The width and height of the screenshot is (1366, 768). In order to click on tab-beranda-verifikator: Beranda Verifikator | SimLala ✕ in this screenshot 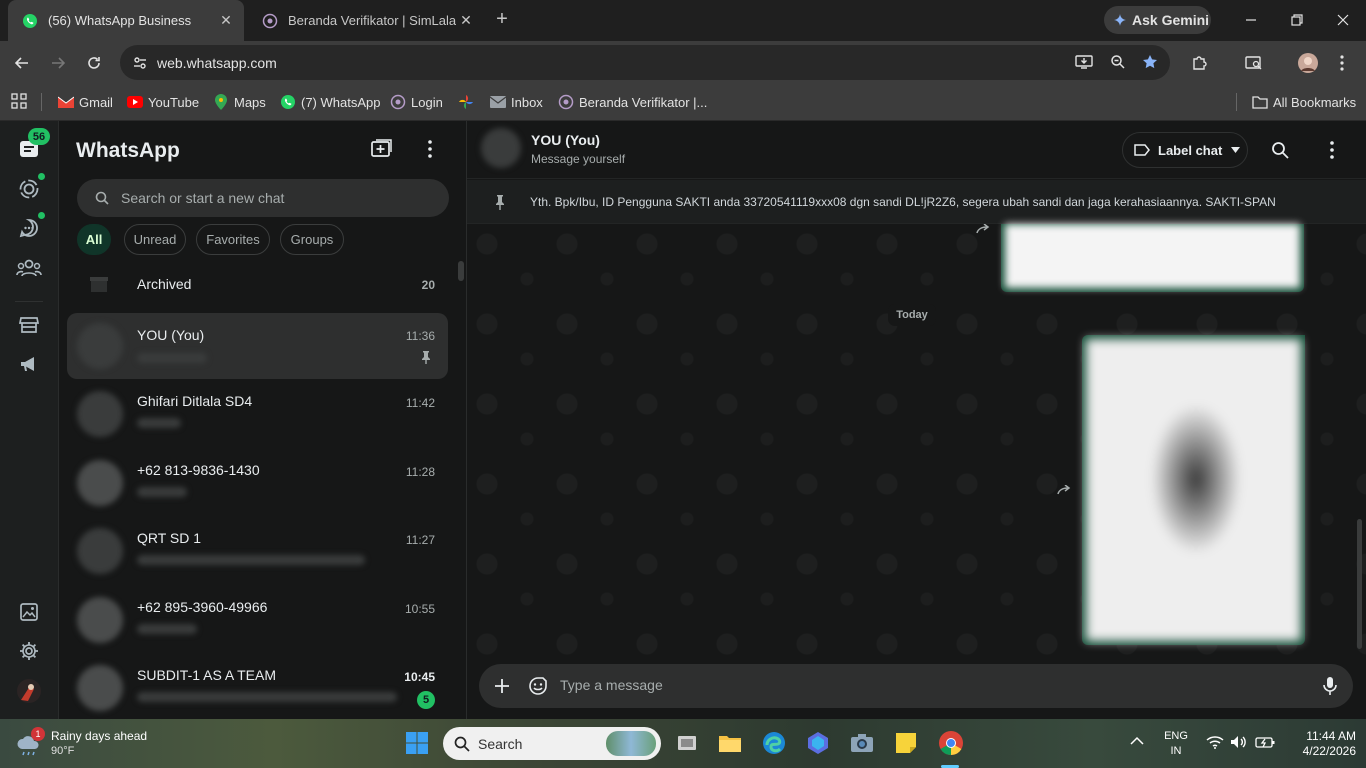, I will do `click(366, 20)`.